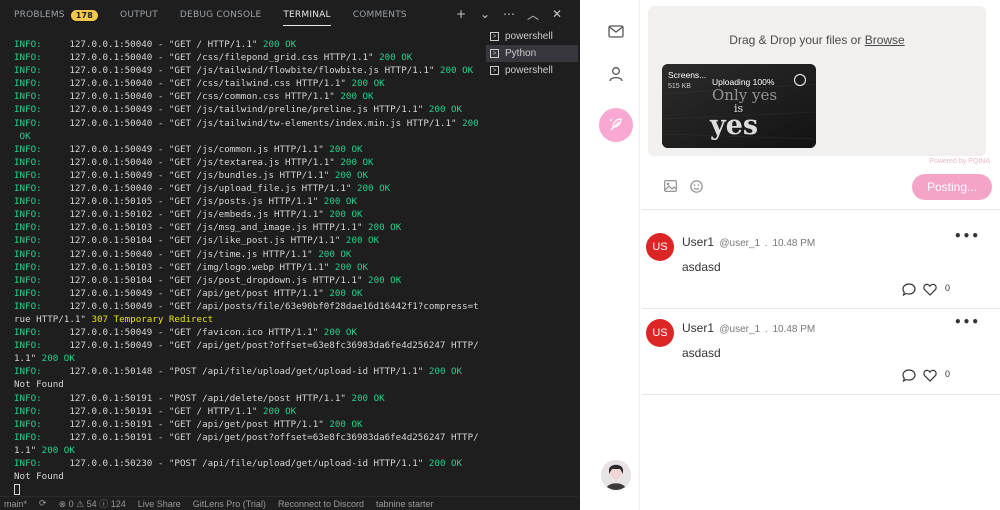  Describe the element at coordinates (28, 359) in the screenshot. I see `log-text: 1.1"` at that location.